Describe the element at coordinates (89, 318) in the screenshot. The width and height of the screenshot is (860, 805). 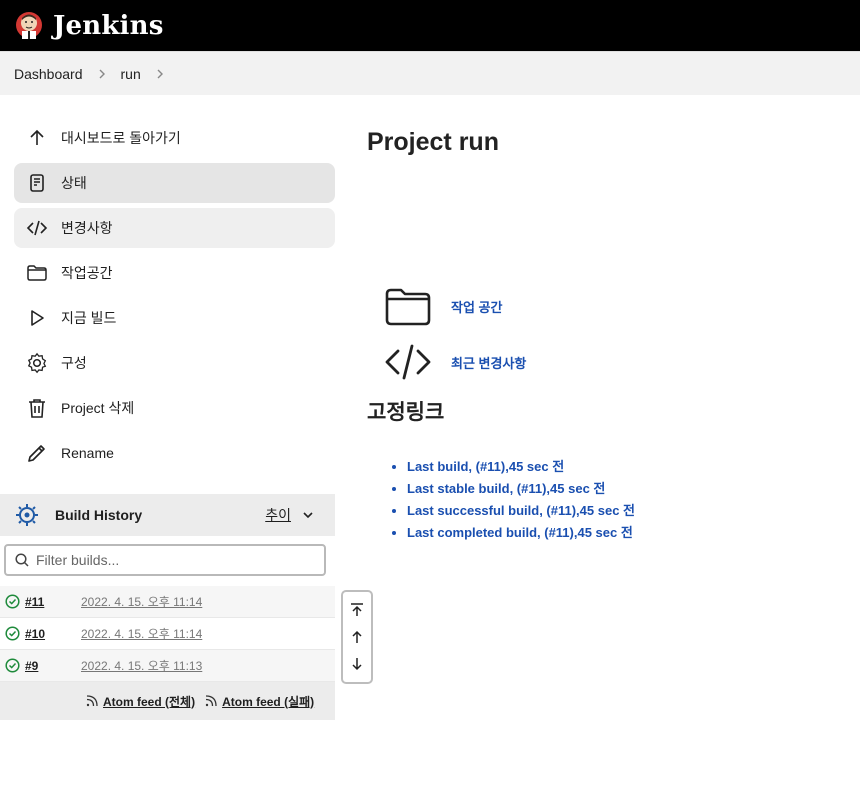
I see `task-label: 지금 빌드` at that location.